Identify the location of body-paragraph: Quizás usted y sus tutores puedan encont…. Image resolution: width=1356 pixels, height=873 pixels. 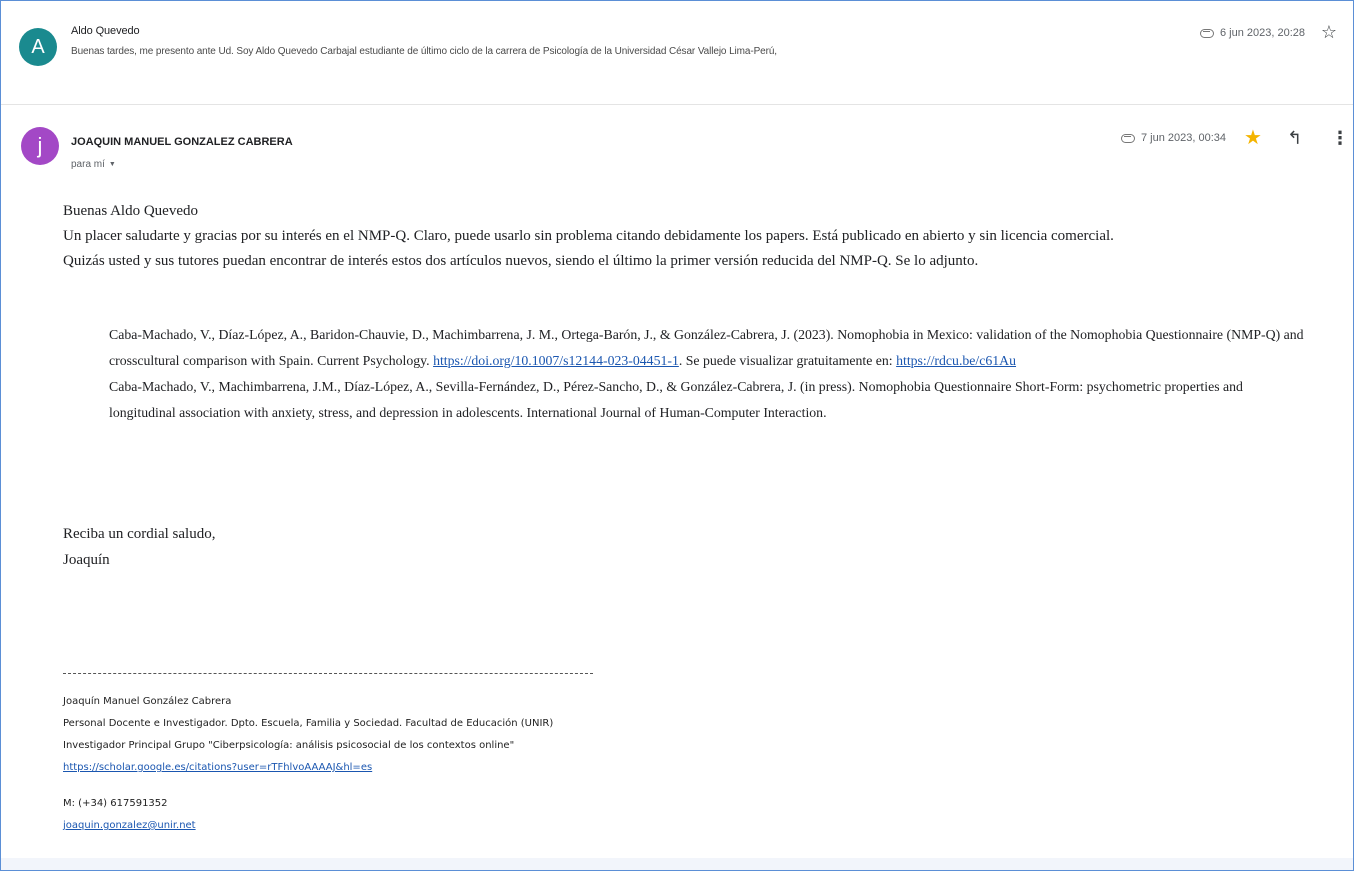
(521, 261).